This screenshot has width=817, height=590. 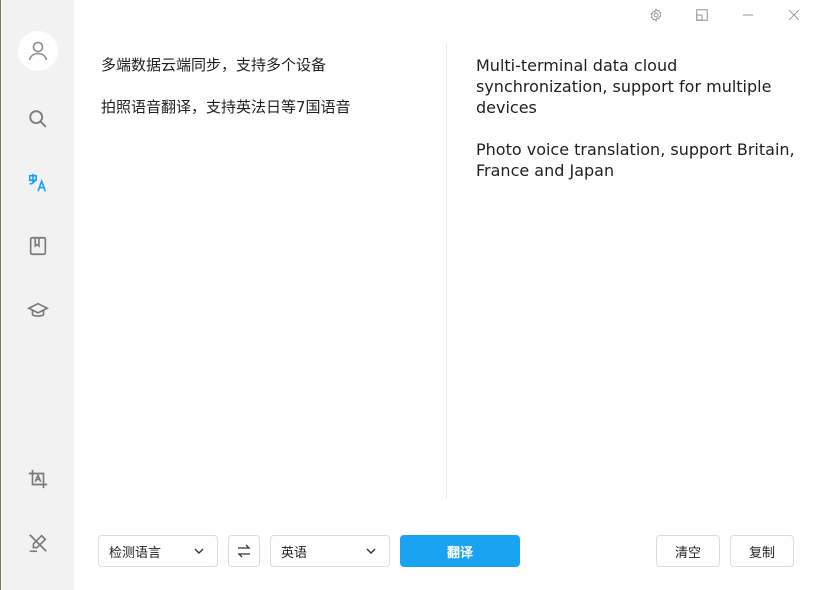 I want to click on close-icon, so click(x=794, y=15).